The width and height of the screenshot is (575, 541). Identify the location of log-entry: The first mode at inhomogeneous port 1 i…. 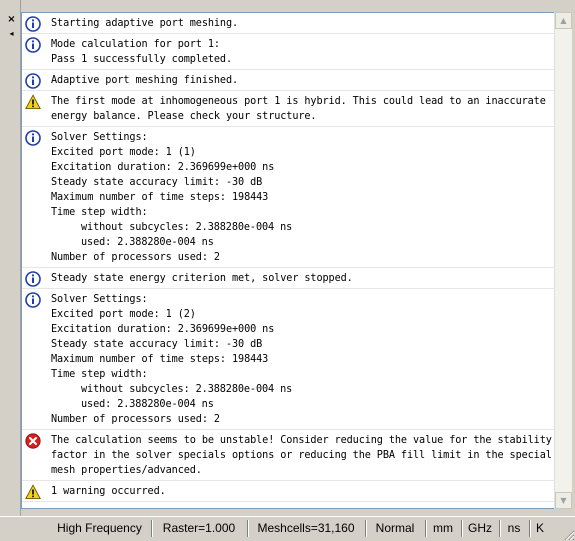
(288, 109).